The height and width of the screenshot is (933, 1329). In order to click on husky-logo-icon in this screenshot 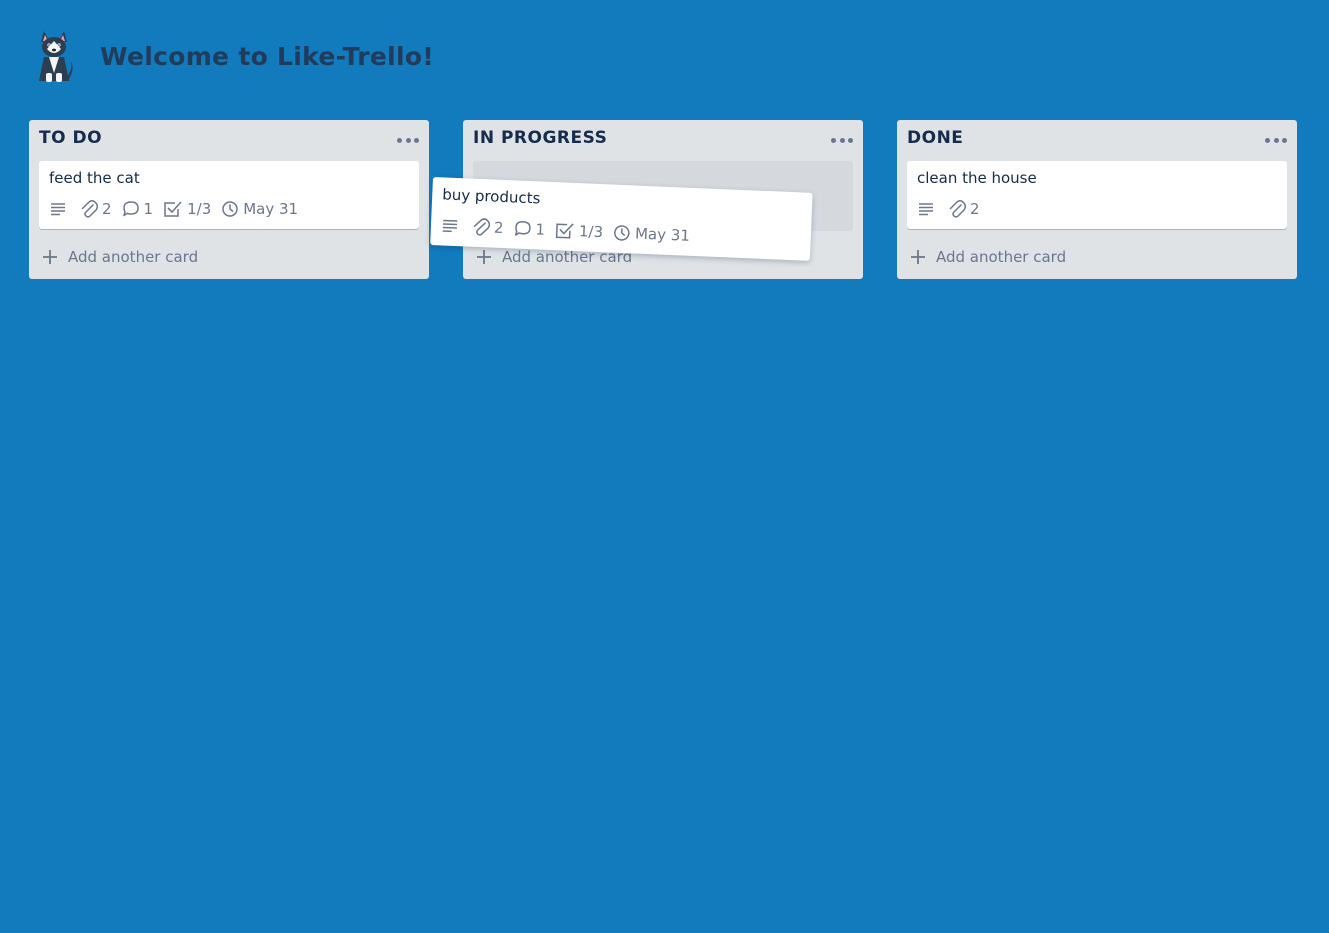, I will do `click(56, 56)`.